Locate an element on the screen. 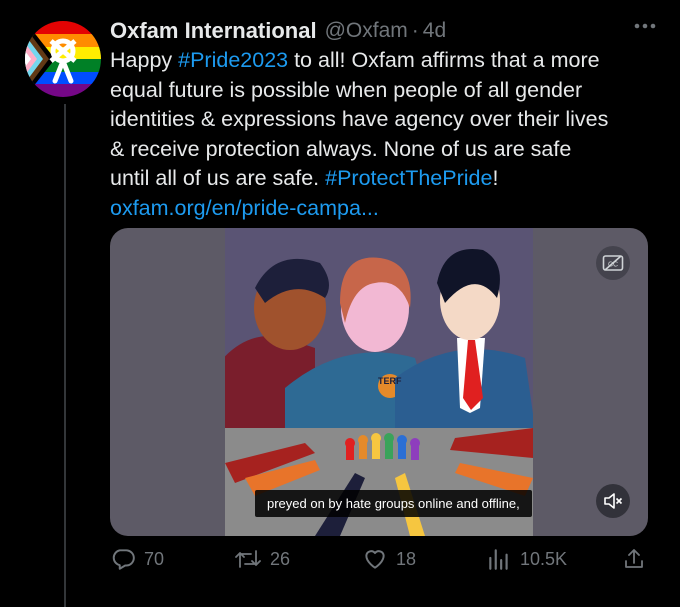  views-button: 10.5K is located at coordinates (526, 559).